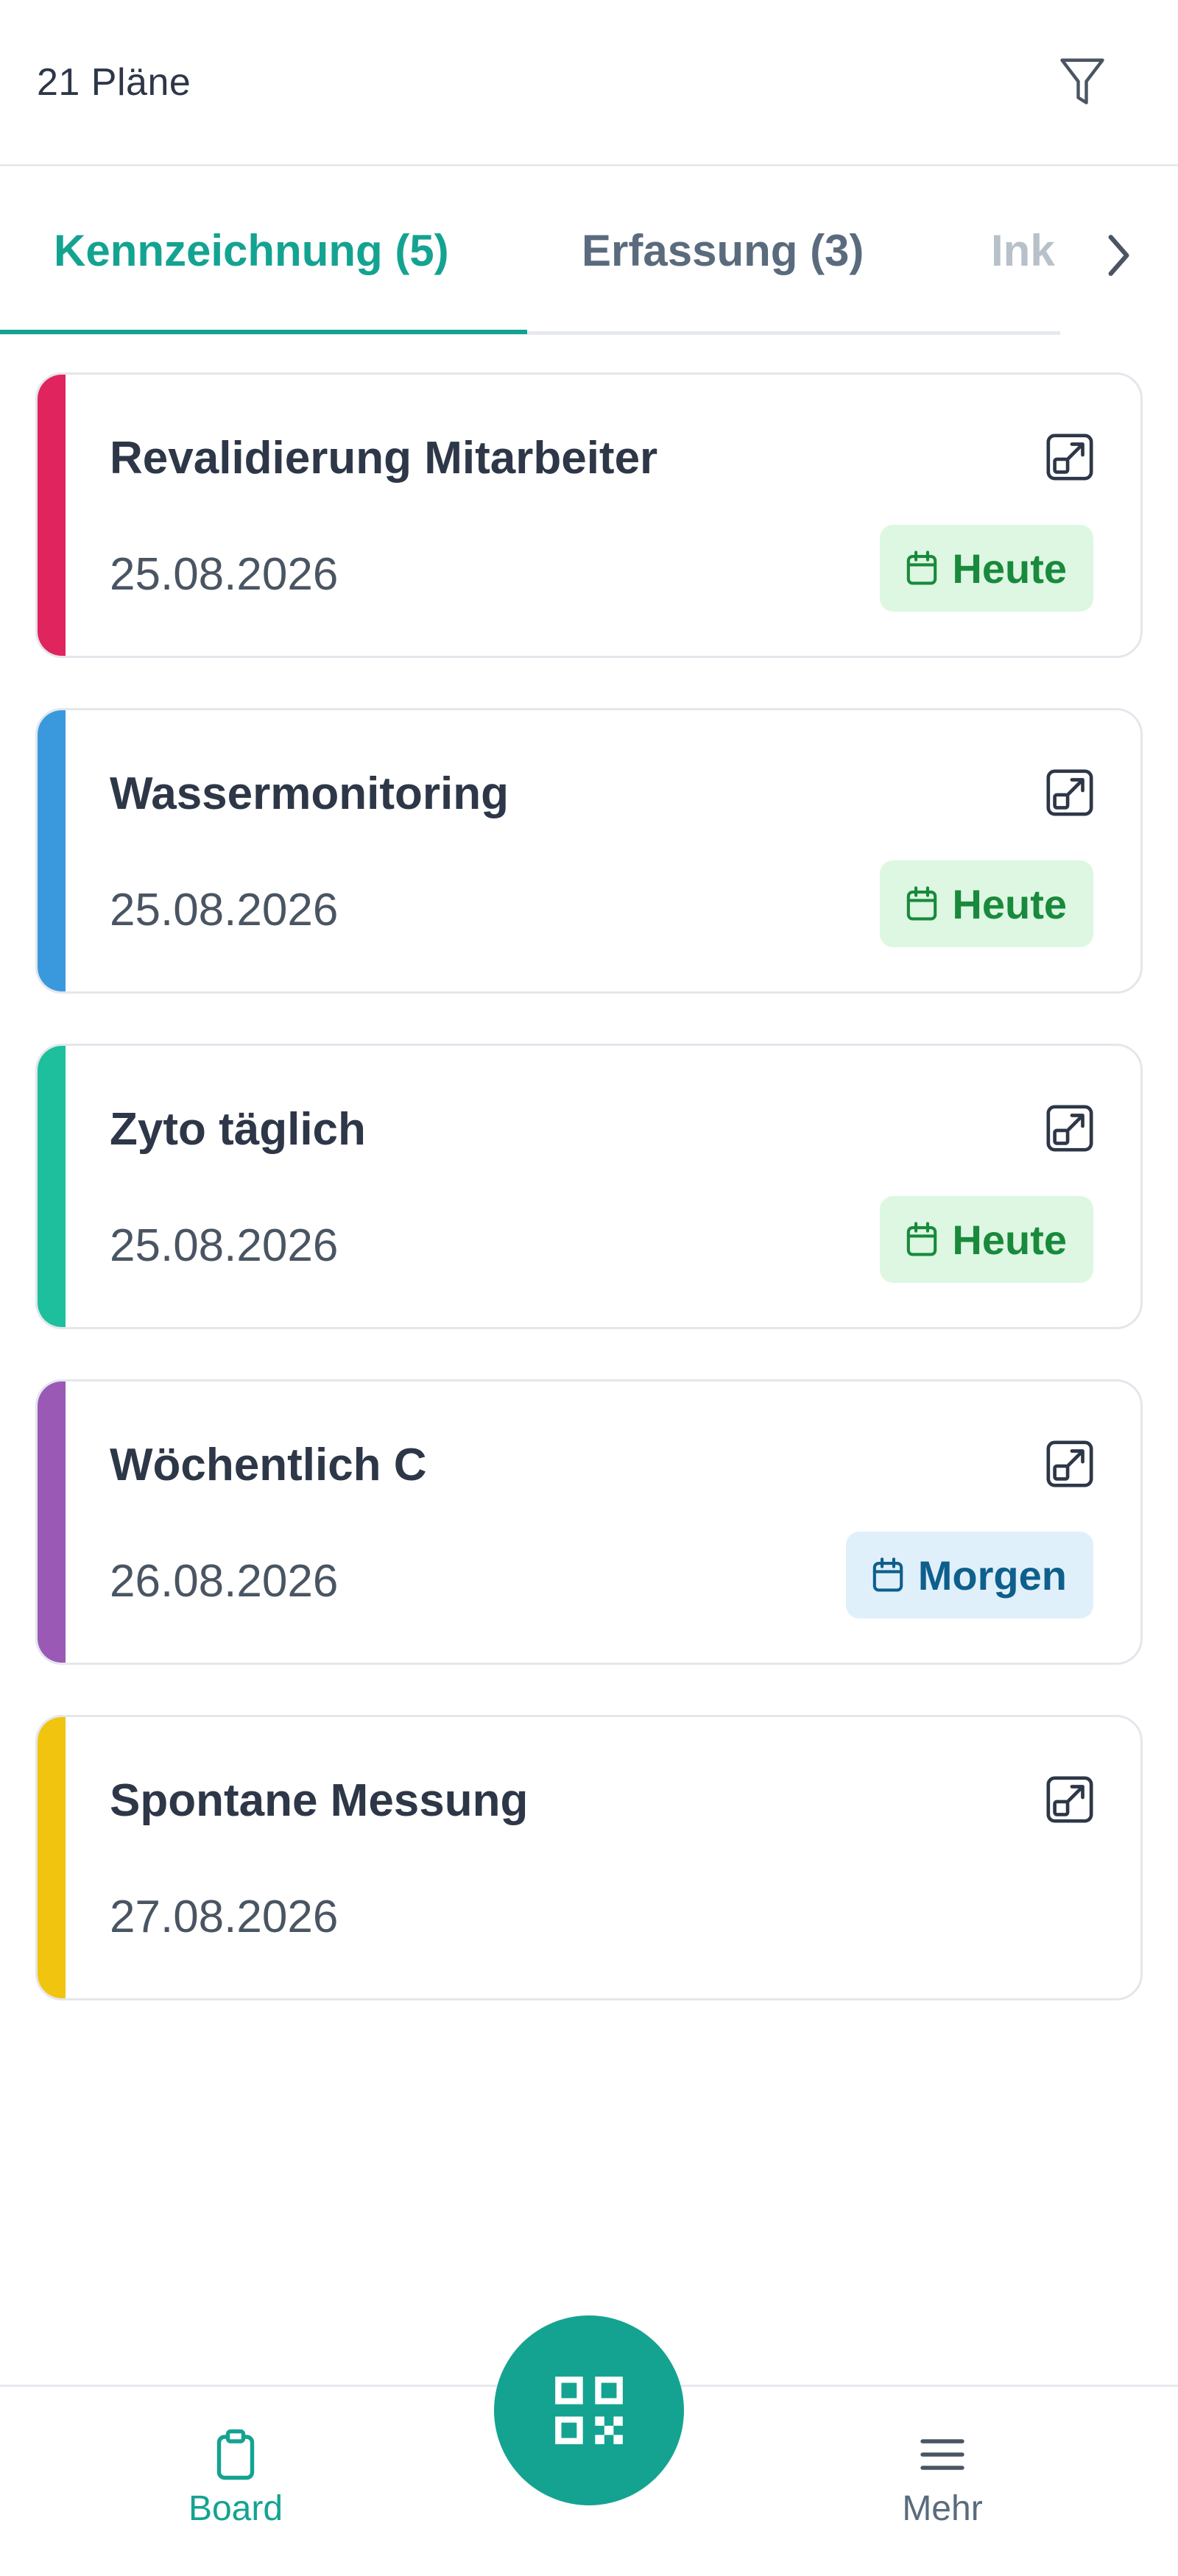 Image resolution: width=1178 pixels, height=2576 pixels. Describe the element at coordinates (589, 1522) in the screenshot. I see `plan-card: Wöchentlich C 26.08.2026 Morgen` at that location.